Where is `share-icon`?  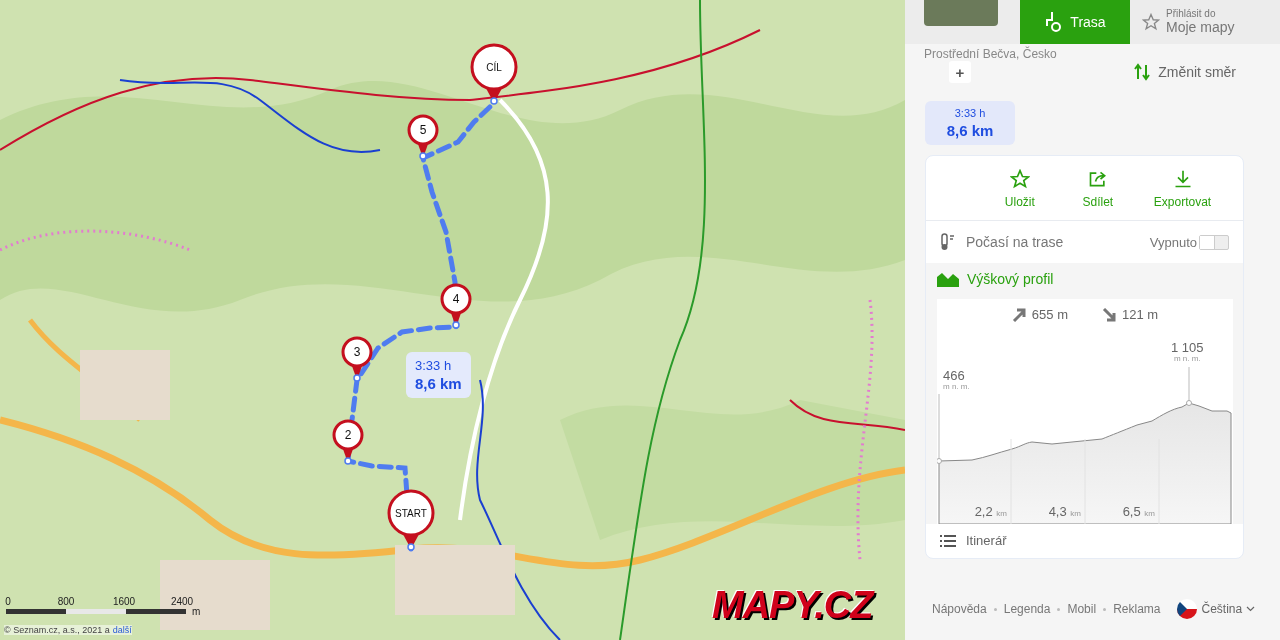 share-icon is located at coordinates (1097, 179).